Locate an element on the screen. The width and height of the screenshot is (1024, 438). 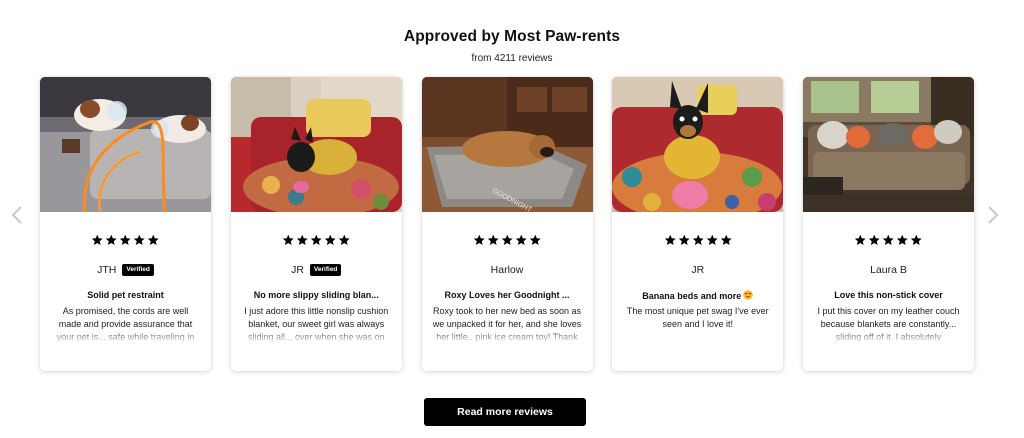
reviewer-name: Laura B is located at coordinates (888, 270).